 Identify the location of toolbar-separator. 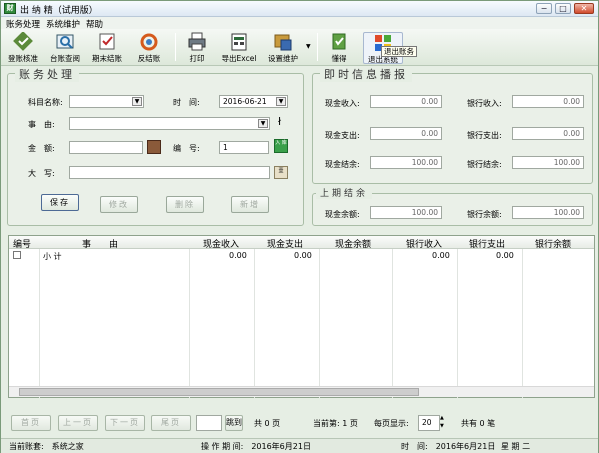
(317, 47).